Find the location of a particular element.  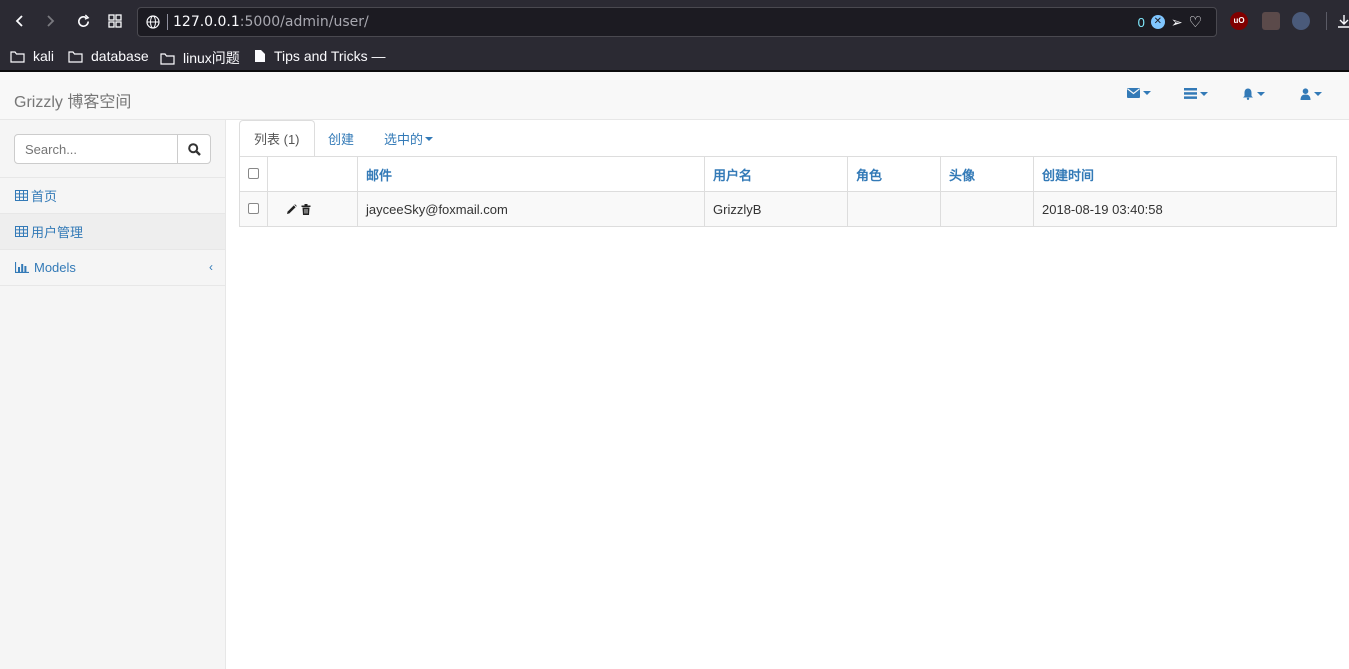

cell-role is located at coordinates (894, 209).